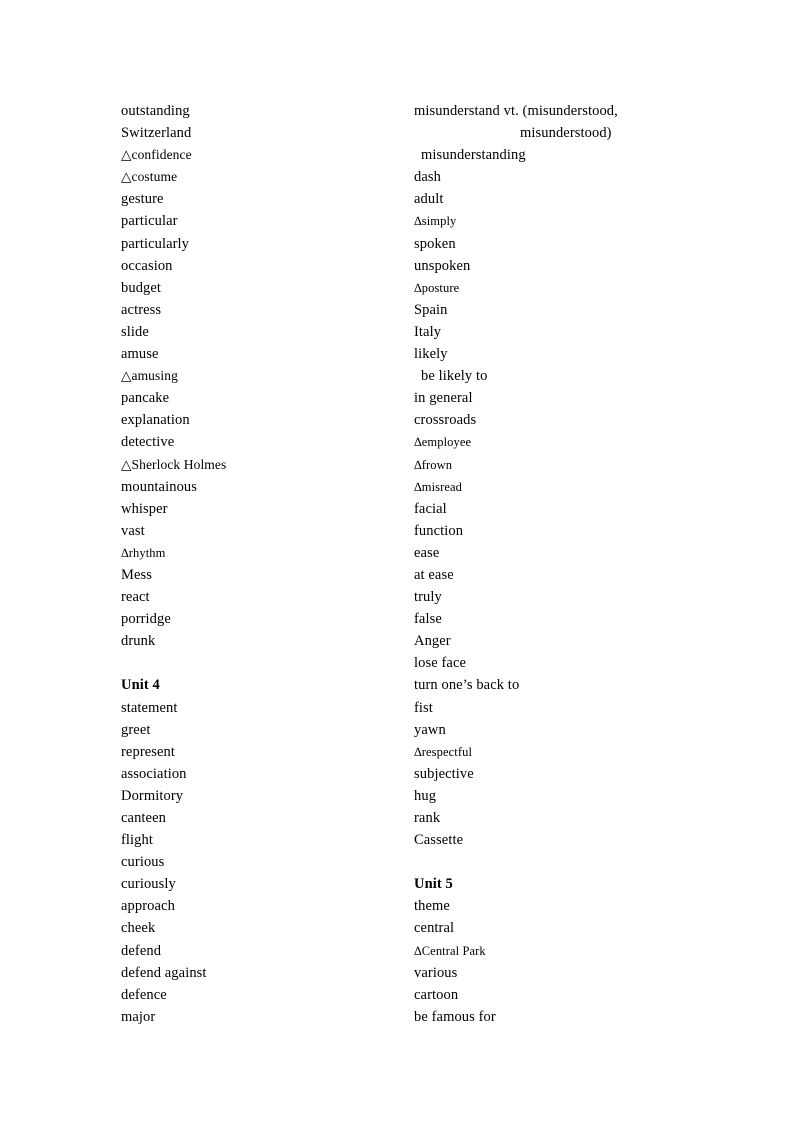  Describe the element at coordinates (143, 552) in the screenshot. I see `word-list-item-marked: ∆rhythm` at that location.